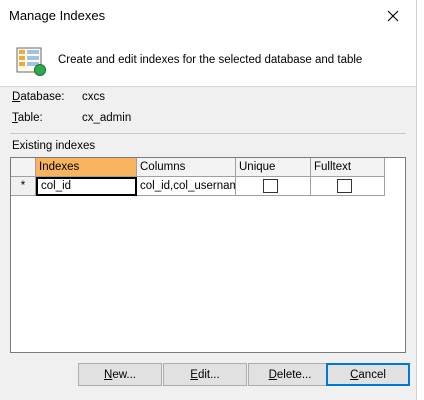 This screenshot has height=400, width=424. What do you see at coordinates (344, 186) in the screenshot?
I see `fulltext-checkbox` at bounding box center [344, 186].